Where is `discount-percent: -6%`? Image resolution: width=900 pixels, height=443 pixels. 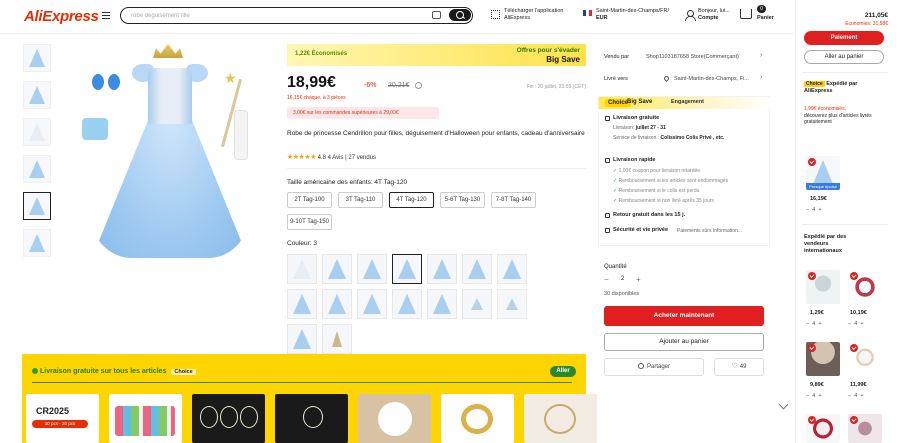
discount-percent: -6% is located at coordinates (370, 85).